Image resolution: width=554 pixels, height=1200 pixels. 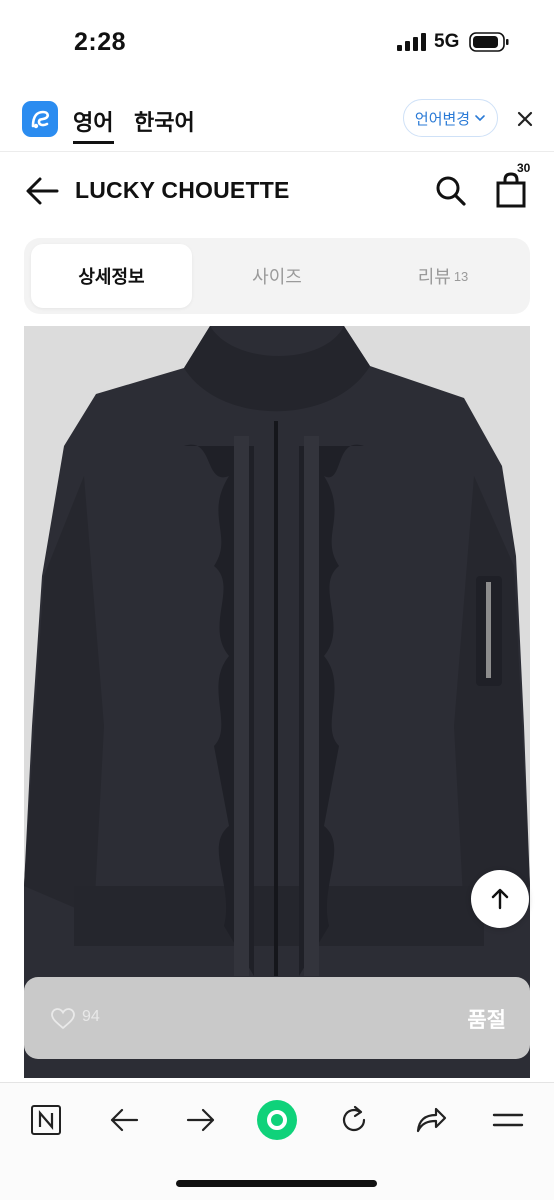 What do you see at coordinates (201, 1120) in the screenshot?
I see `forward-arrow-icon` at bounding box center [201, 1120].